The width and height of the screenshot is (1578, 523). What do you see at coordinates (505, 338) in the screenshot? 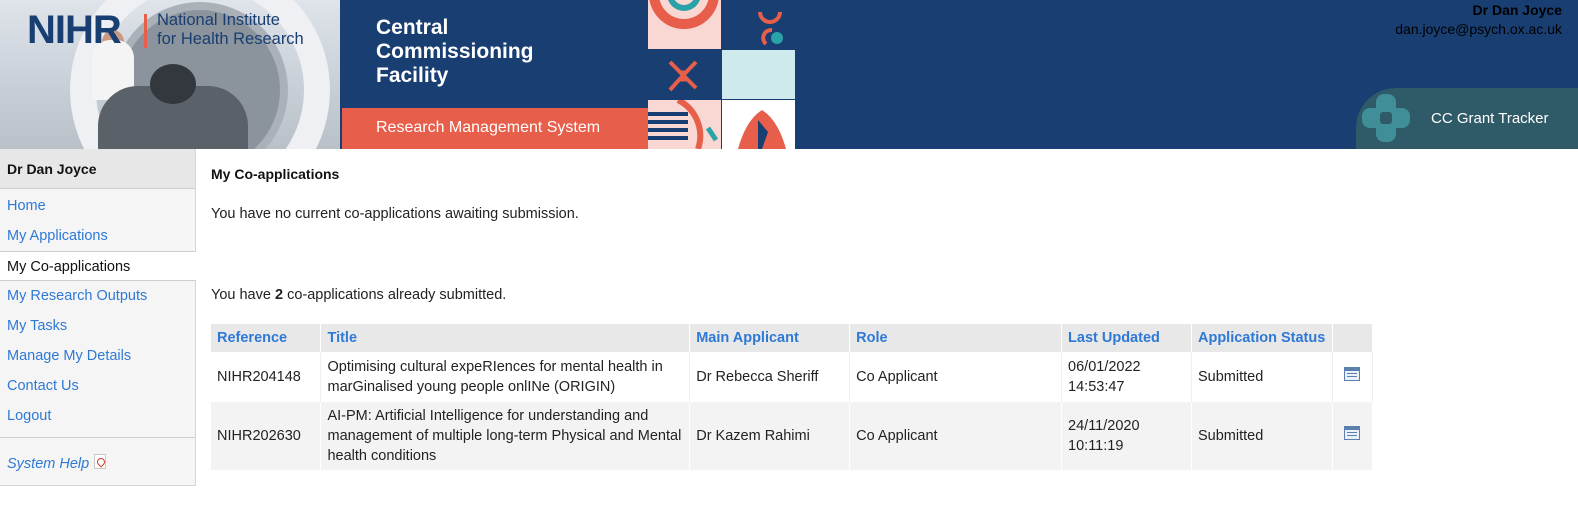
I see `column-header-title: Title` at bounding box center [505, 338].